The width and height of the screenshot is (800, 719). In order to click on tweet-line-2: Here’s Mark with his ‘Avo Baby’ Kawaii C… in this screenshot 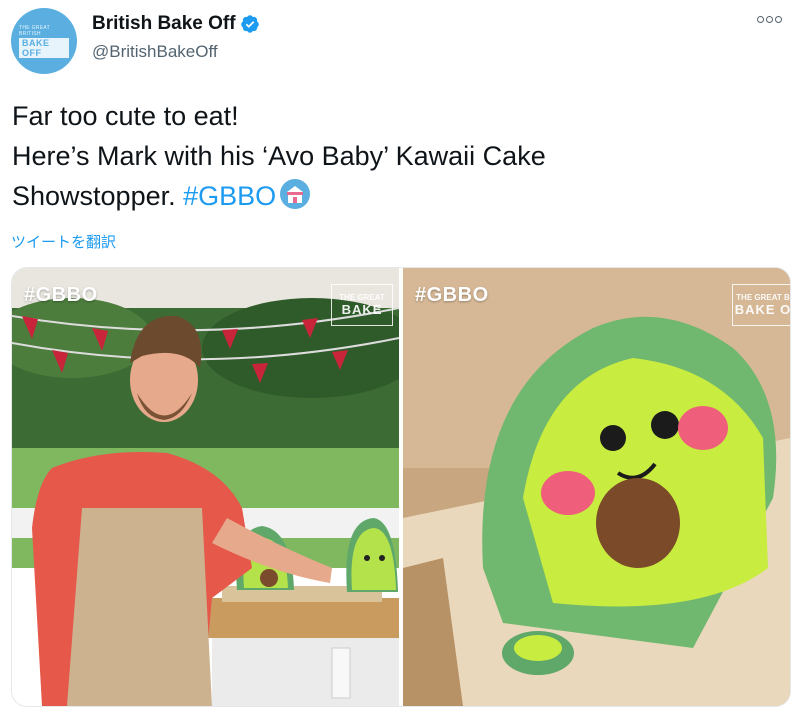, I will do `click(279, 156)`.